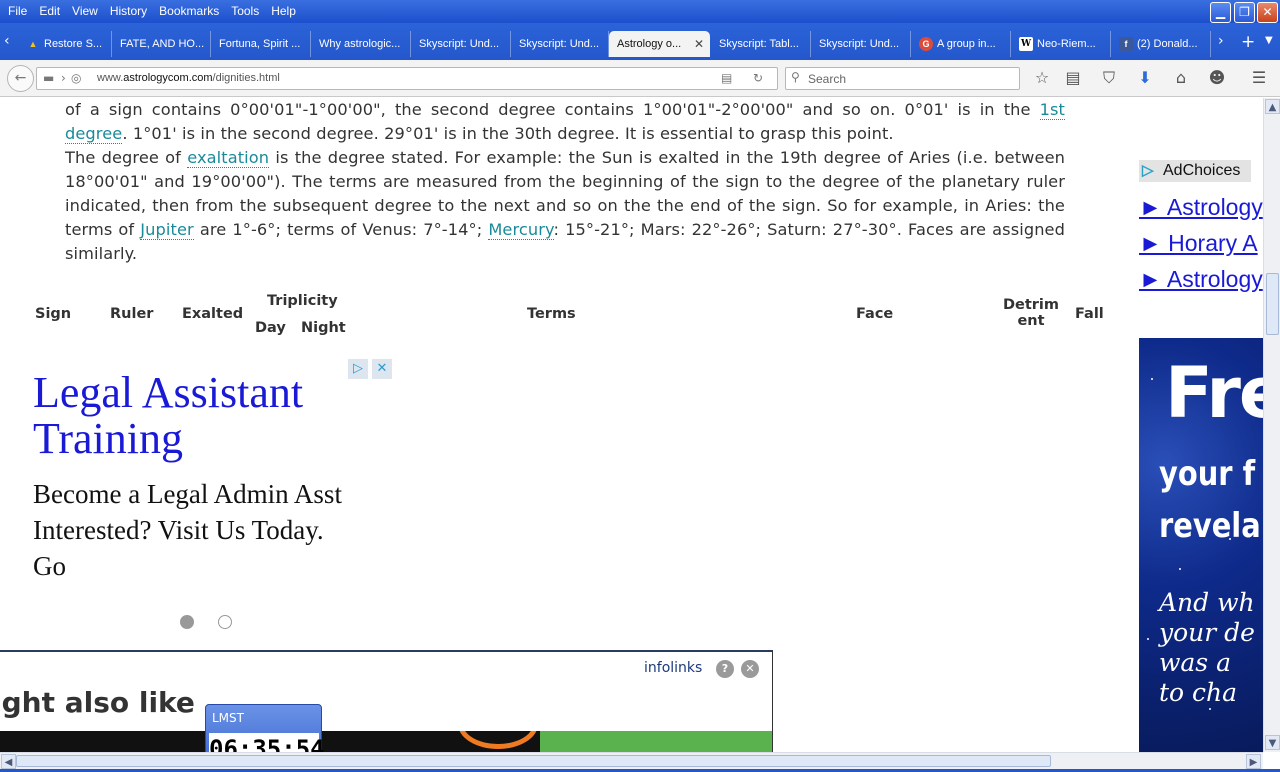  What do you see at coordinates (7, 41) in the screenshot?
I see `tab-scroll-left-icon: ‹` at bounding box center [7, 41].